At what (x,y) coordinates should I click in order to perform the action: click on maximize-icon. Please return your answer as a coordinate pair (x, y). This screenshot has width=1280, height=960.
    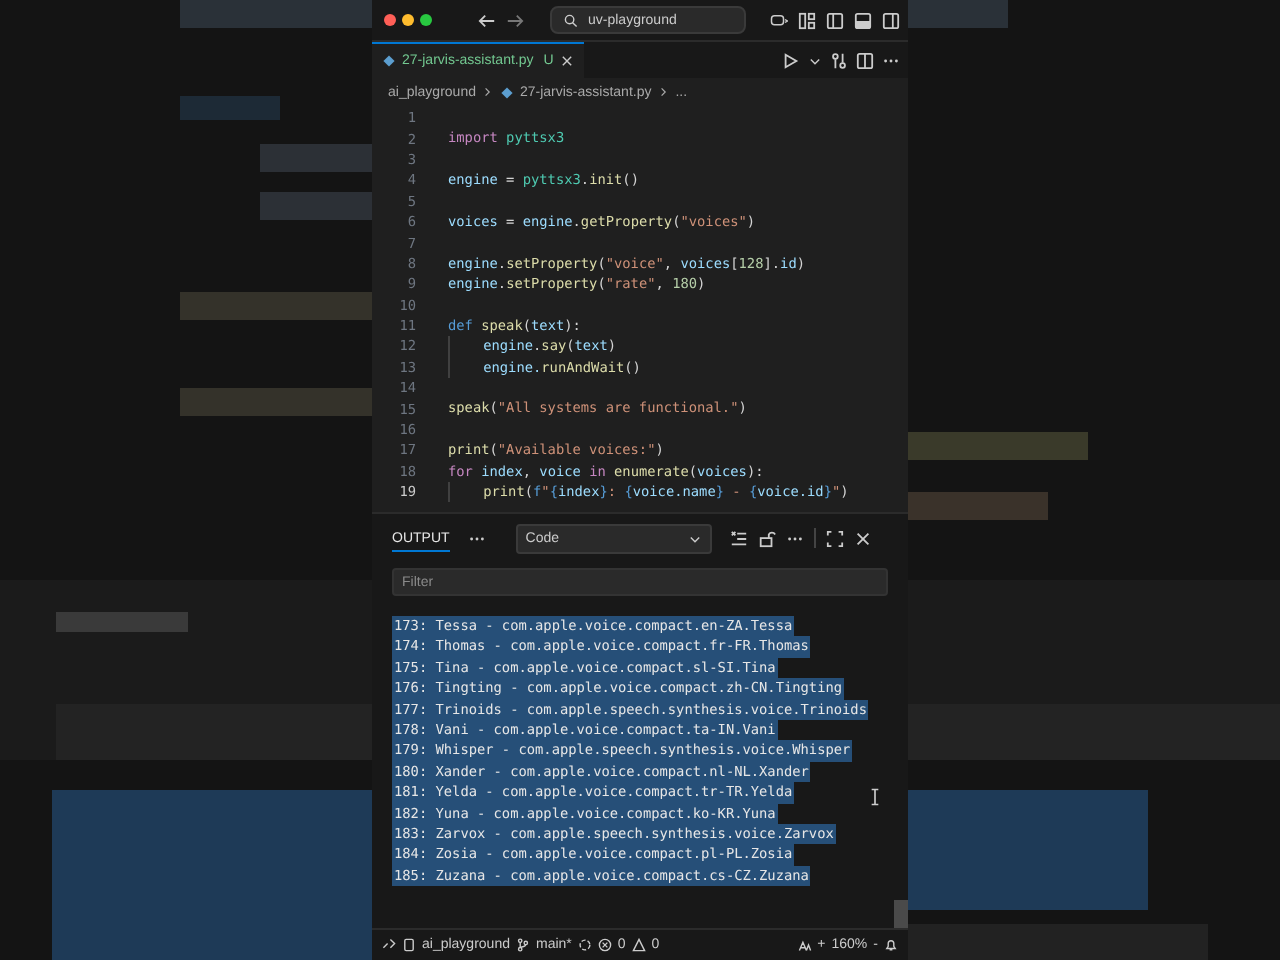
    Looking at the image, I should click on (834, 538).